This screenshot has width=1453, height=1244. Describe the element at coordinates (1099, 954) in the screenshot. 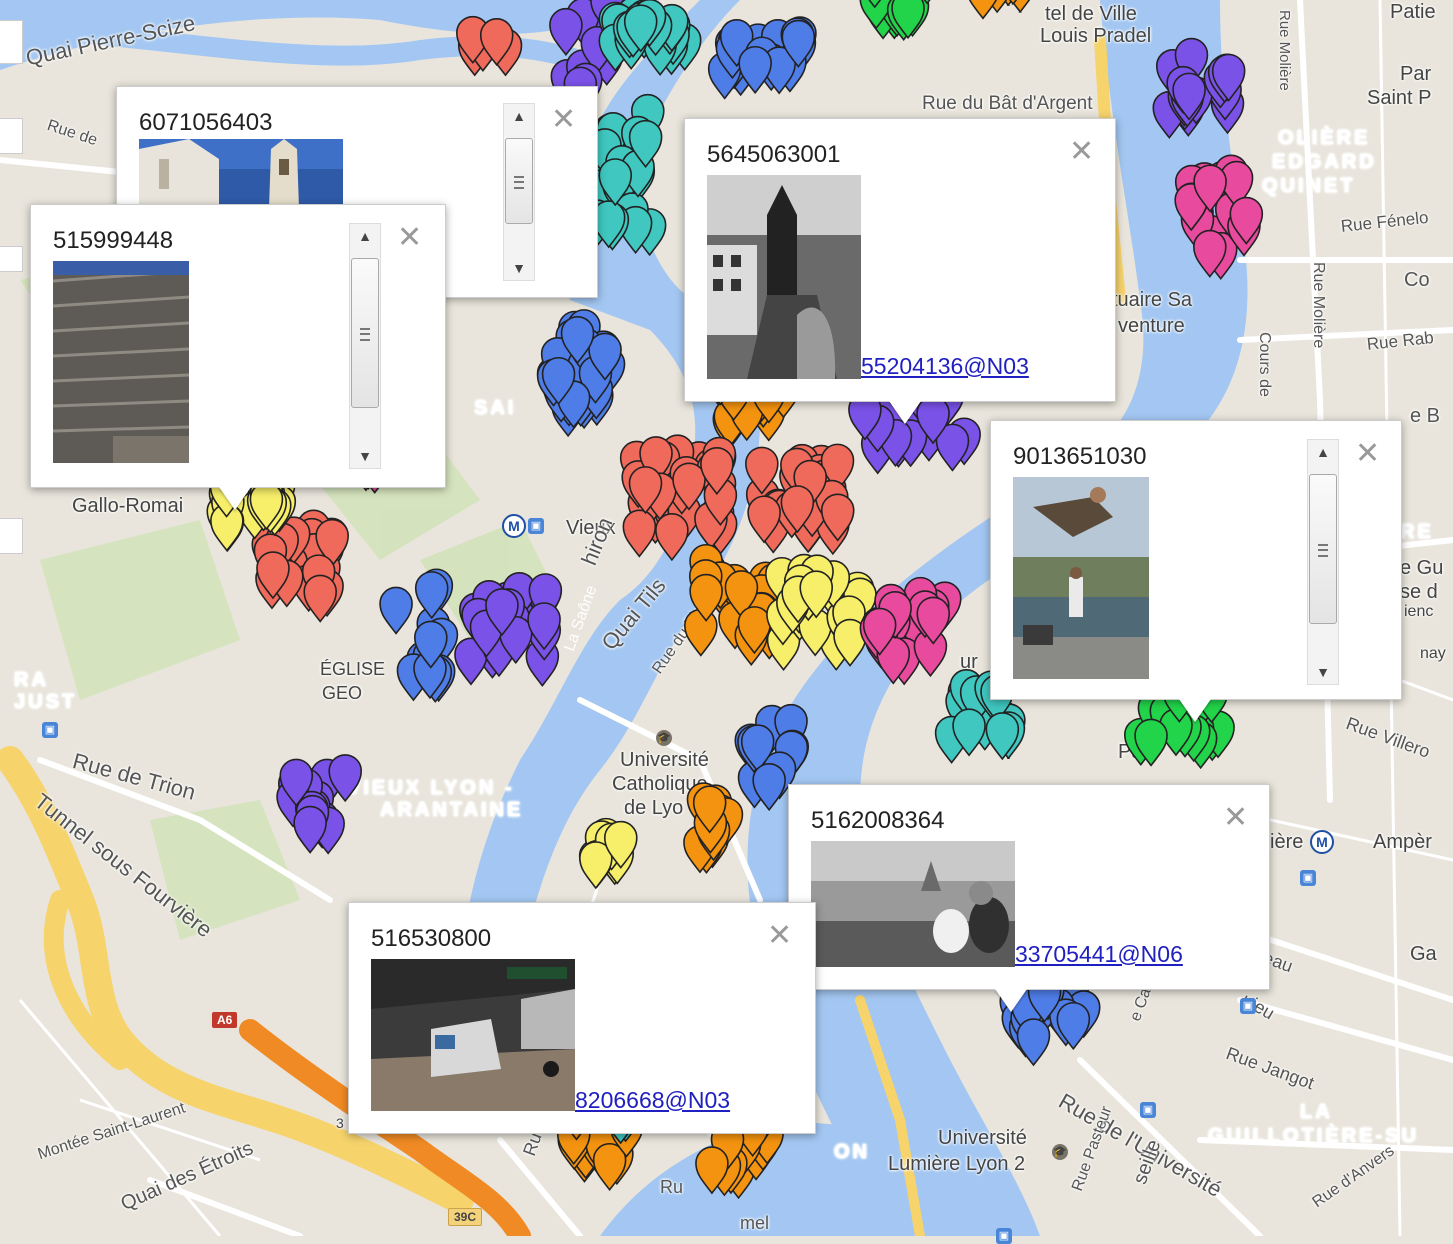

I see `photo-owner-link: 33705441@N06` at that location.